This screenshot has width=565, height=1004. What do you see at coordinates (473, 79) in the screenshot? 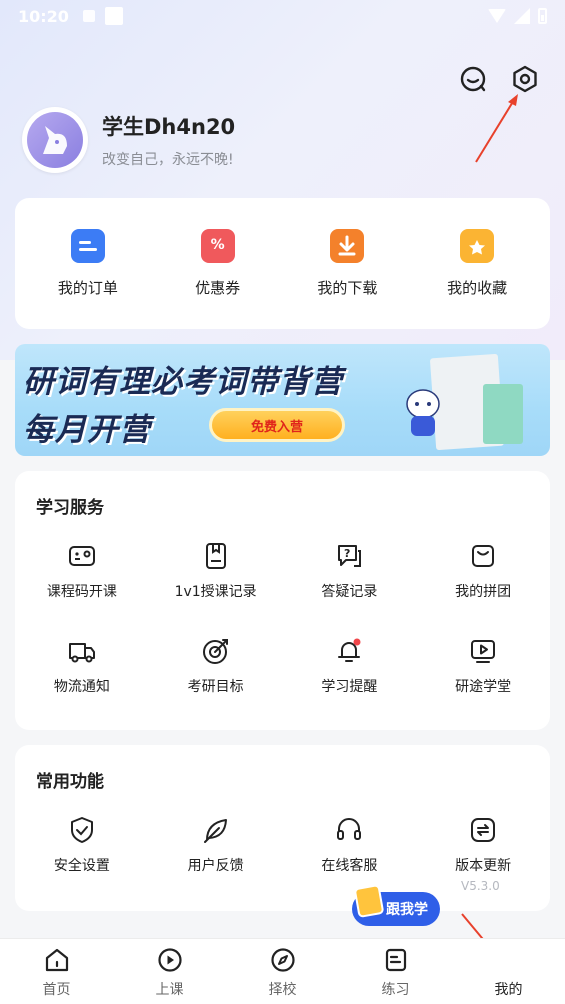
I see `message-icon` at bounding box center [473, 79].